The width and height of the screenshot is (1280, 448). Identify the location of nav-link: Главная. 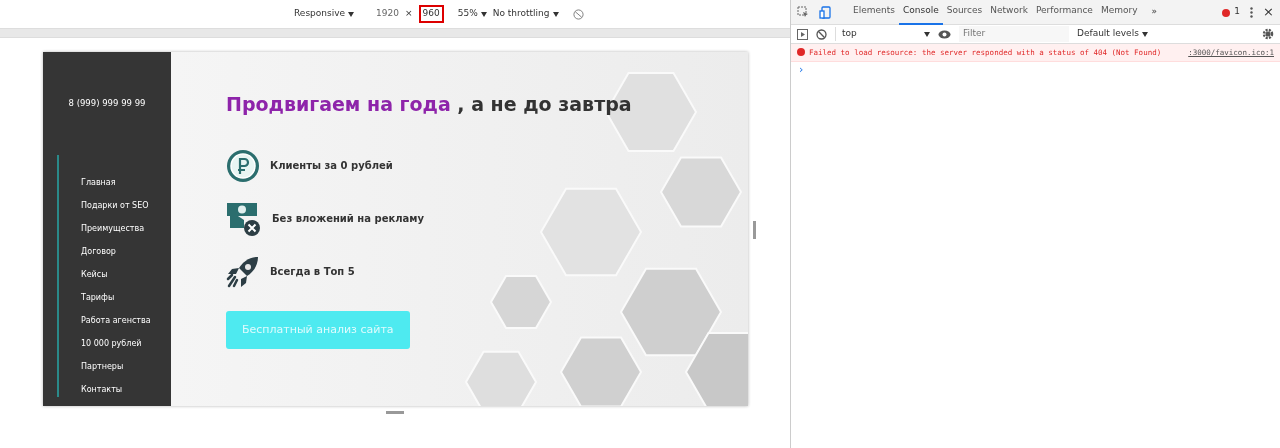
(126, 182).